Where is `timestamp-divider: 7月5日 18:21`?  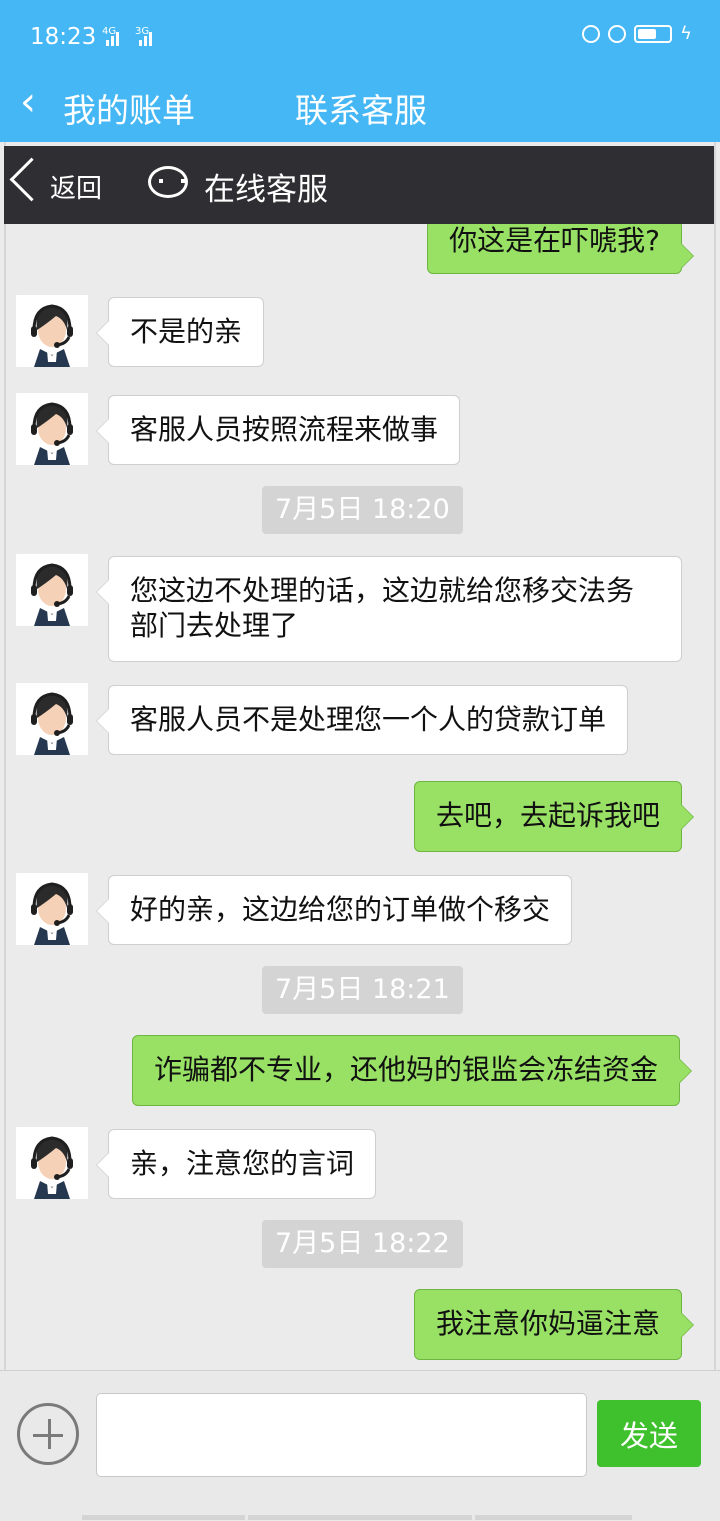
timestamp-divider: 7月5日 18:21 is located at coordinates (362, 990).